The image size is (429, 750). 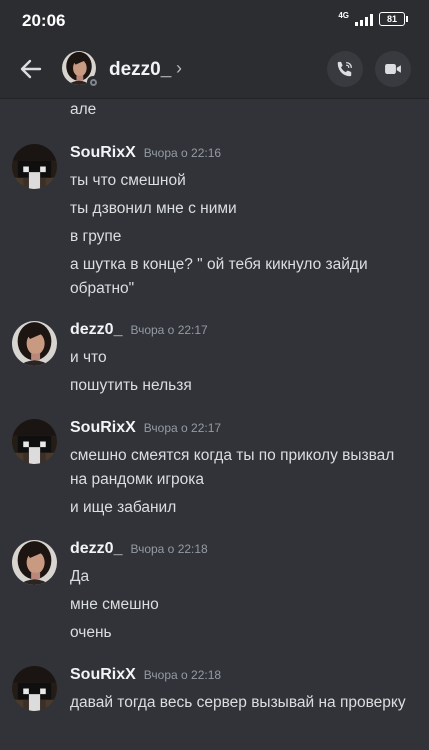 I want to click on message-text: ты дзвонил мне с ними, so click(x=153, y=208).